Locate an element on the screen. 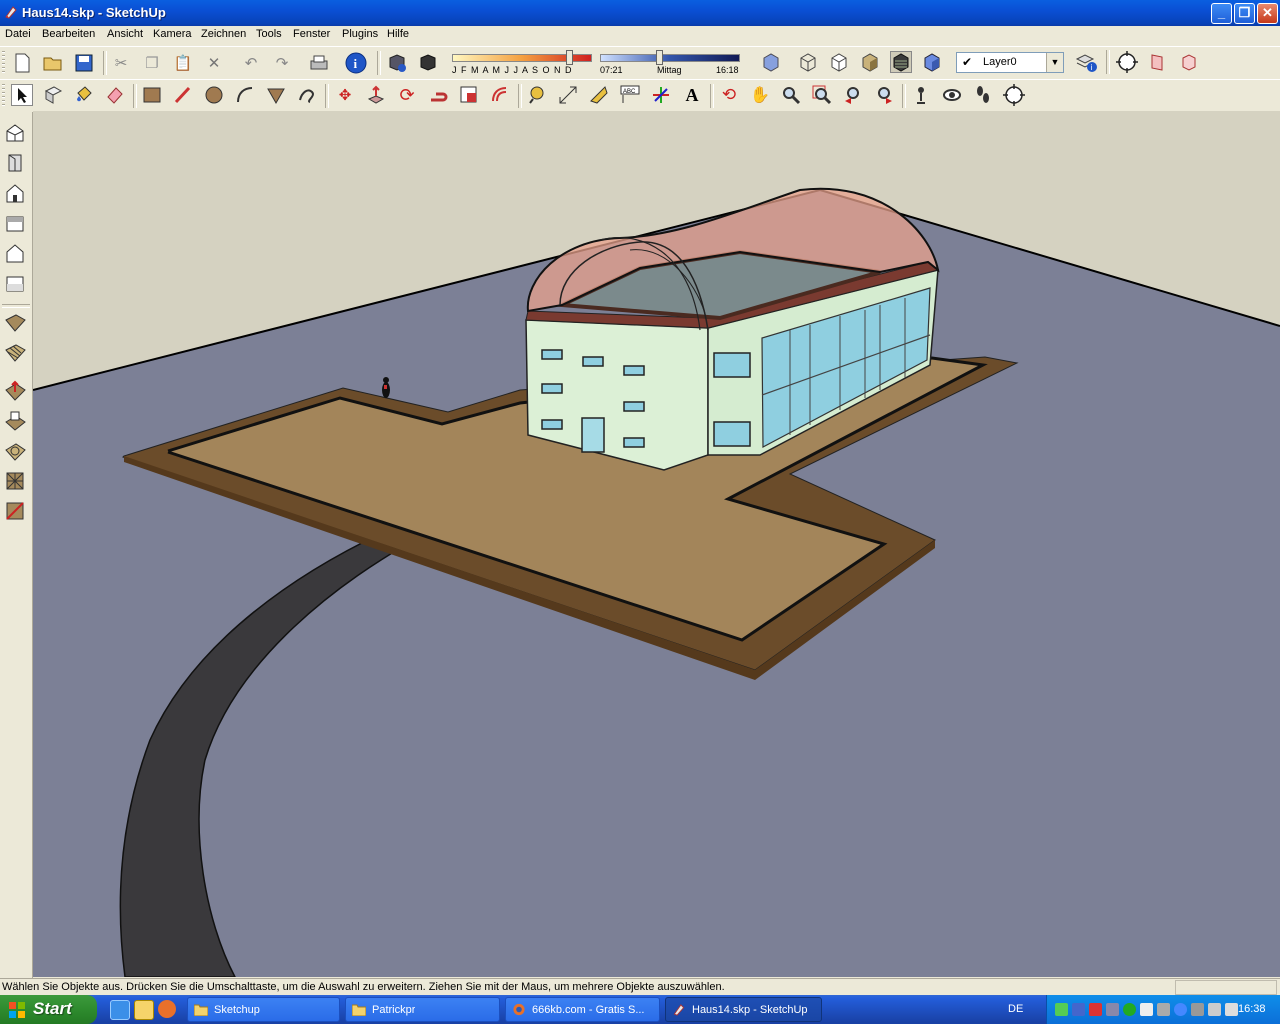 Image resolution: width=1280 pixels, height=1024 pixels. left-view-icon is located at coordinates (15, 283).